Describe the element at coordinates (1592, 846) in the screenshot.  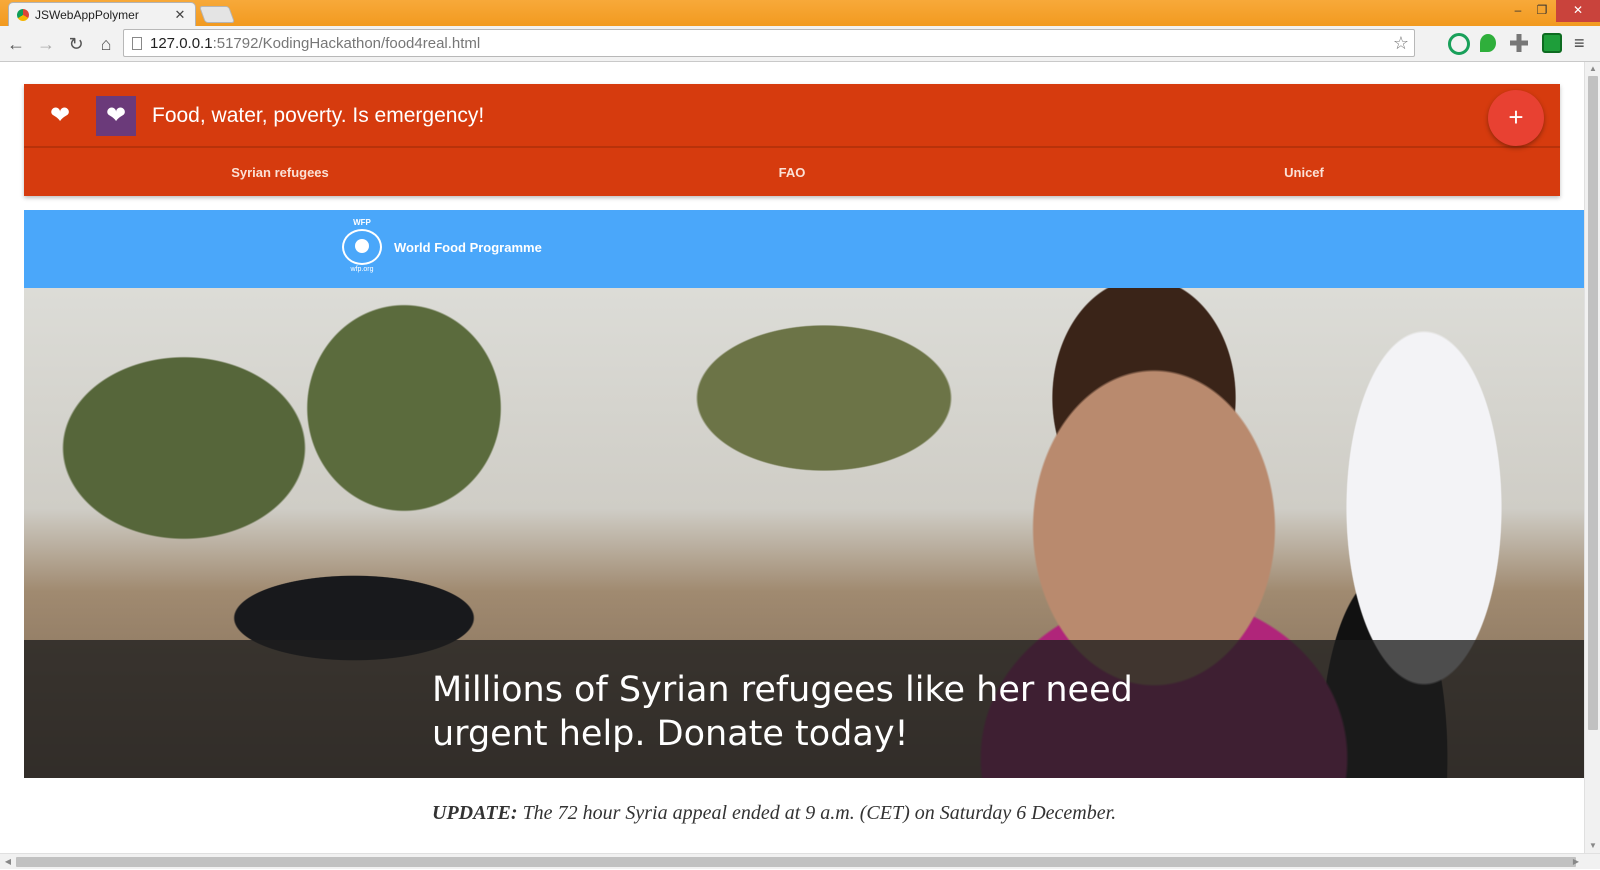
I see `scroll-down-icon: ▼` at that location.